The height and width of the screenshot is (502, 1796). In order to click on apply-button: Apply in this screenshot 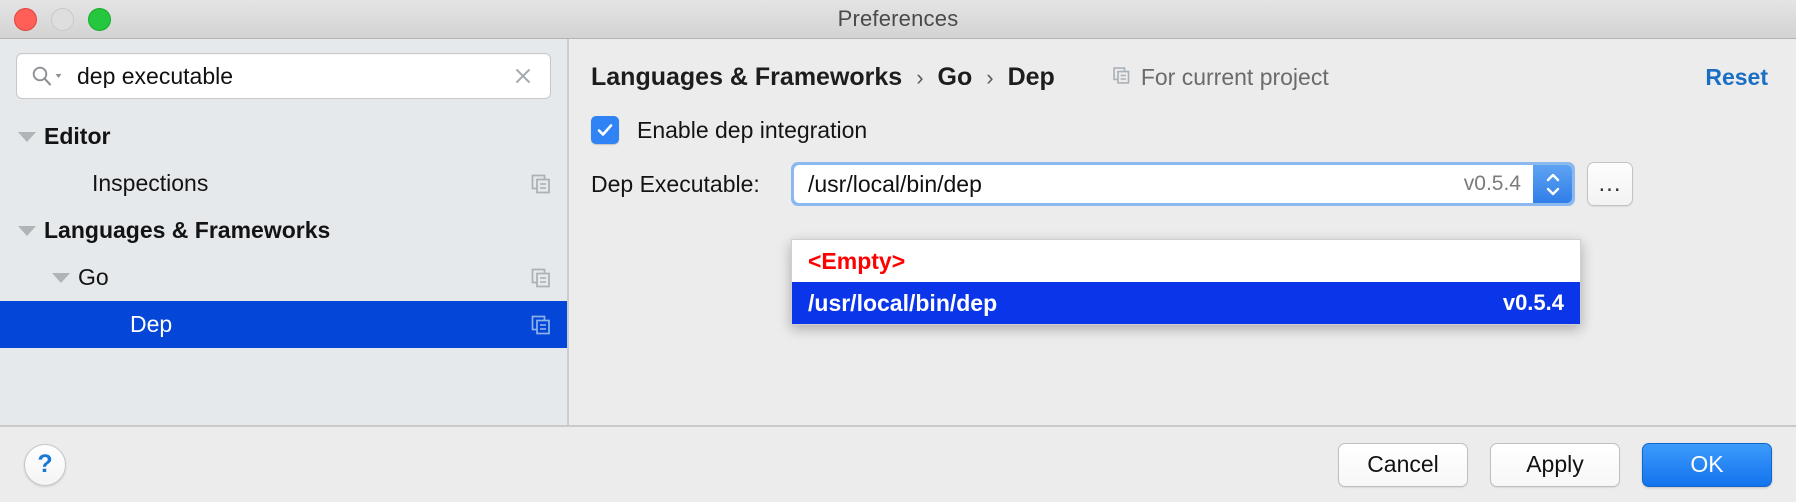, I will do `click(1555, 464)`.